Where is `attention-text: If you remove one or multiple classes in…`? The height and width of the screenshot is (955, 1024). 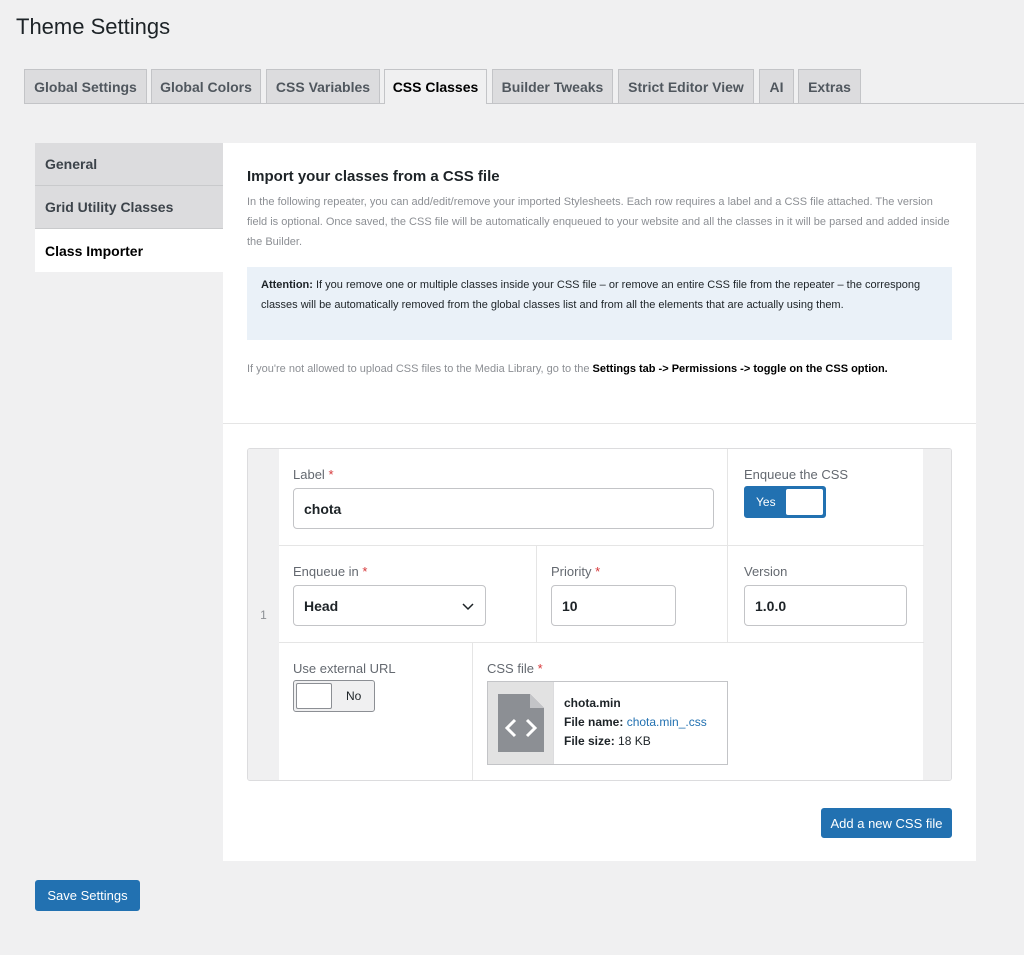
attention-text: If you remove one or multiple classes in… is located at coordinates (591, 295).